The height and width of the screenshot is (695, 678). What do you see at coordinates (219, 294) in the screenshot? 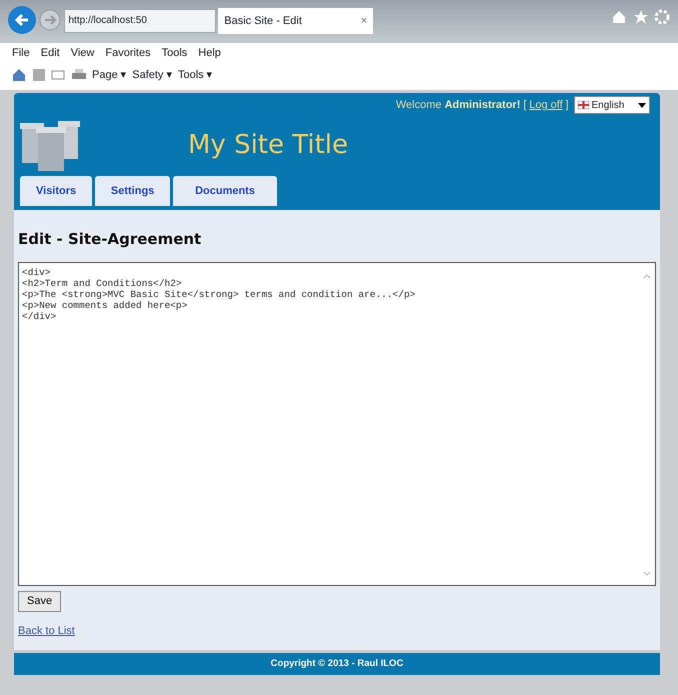
I see `code-line: <p>The <strong>MVC Basic Site</strong> terms and condition are...</p>` at bounding box center [219, 294].